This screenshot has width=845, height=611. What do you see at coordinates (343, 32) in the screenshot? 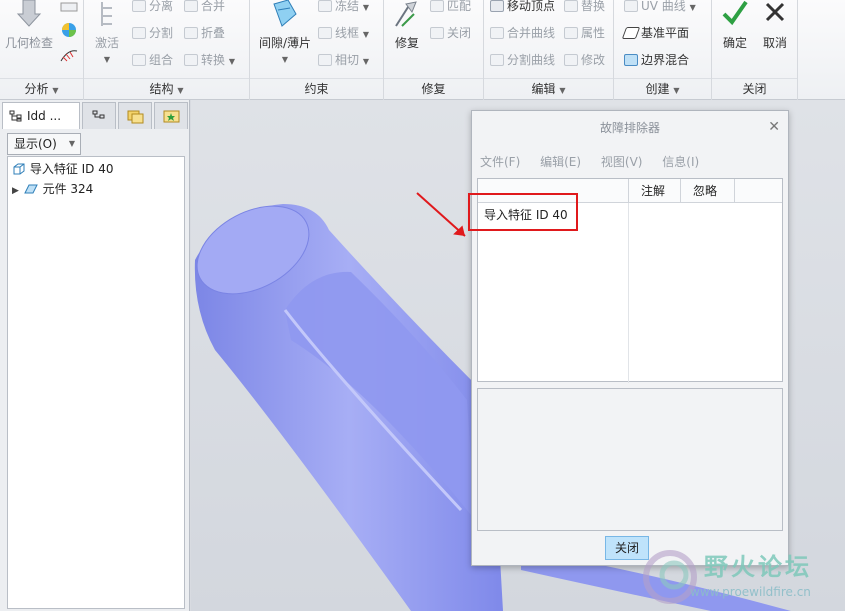
I see `wireframe-button: 线框 ▼` at bounding box center [343, 32].